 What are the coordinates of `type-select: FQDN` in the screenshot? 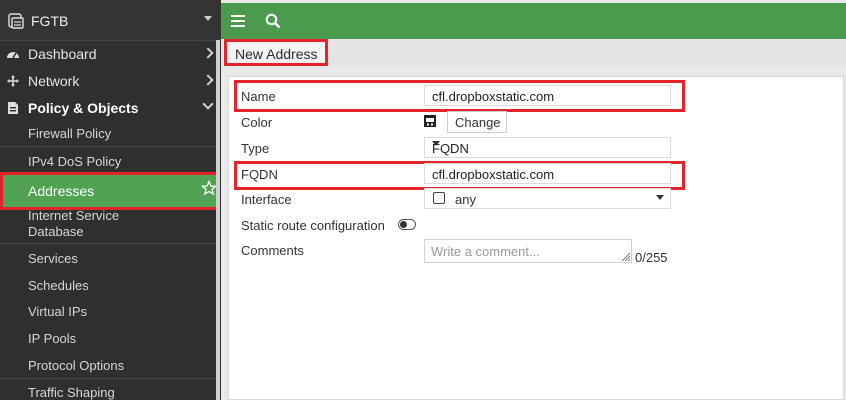 It's located at (547, 147).